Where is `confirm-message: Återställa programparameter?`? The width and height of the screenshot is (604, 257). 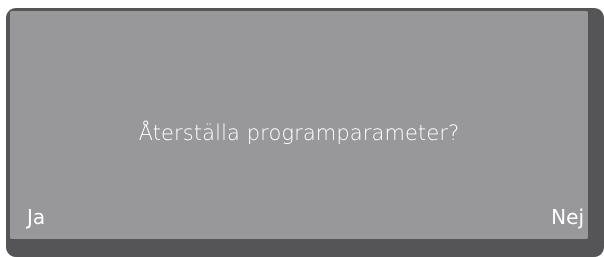 confirm-message: Återställa programparameter? is located at coordinates (299, 133).